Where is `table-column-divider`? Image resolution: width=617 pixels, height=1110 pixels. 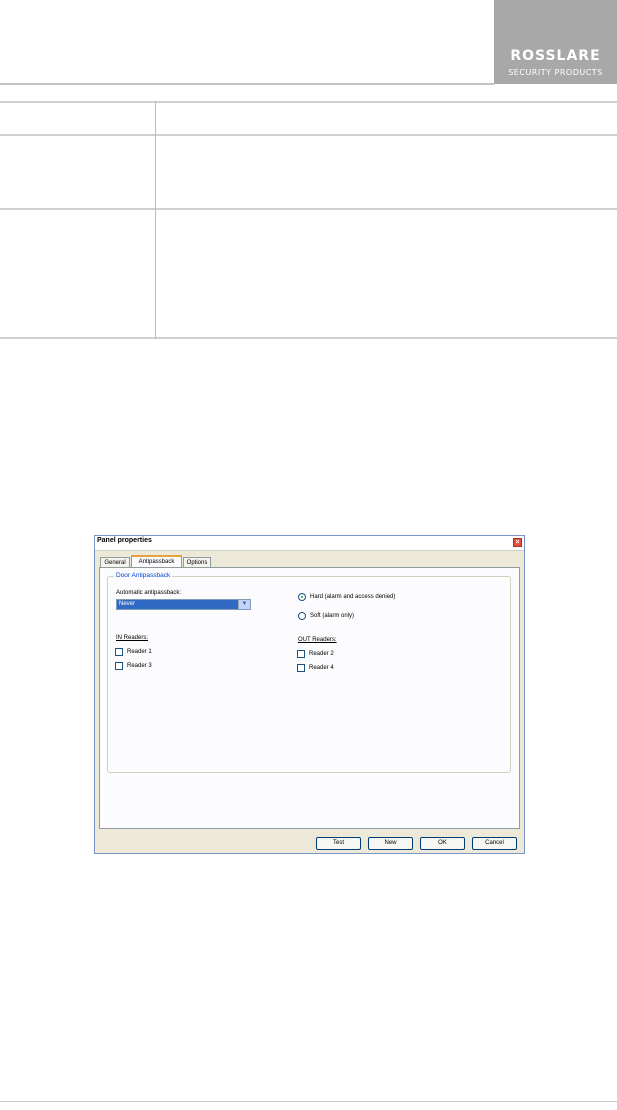
table-column-divider is located at coordinates (155, 220).